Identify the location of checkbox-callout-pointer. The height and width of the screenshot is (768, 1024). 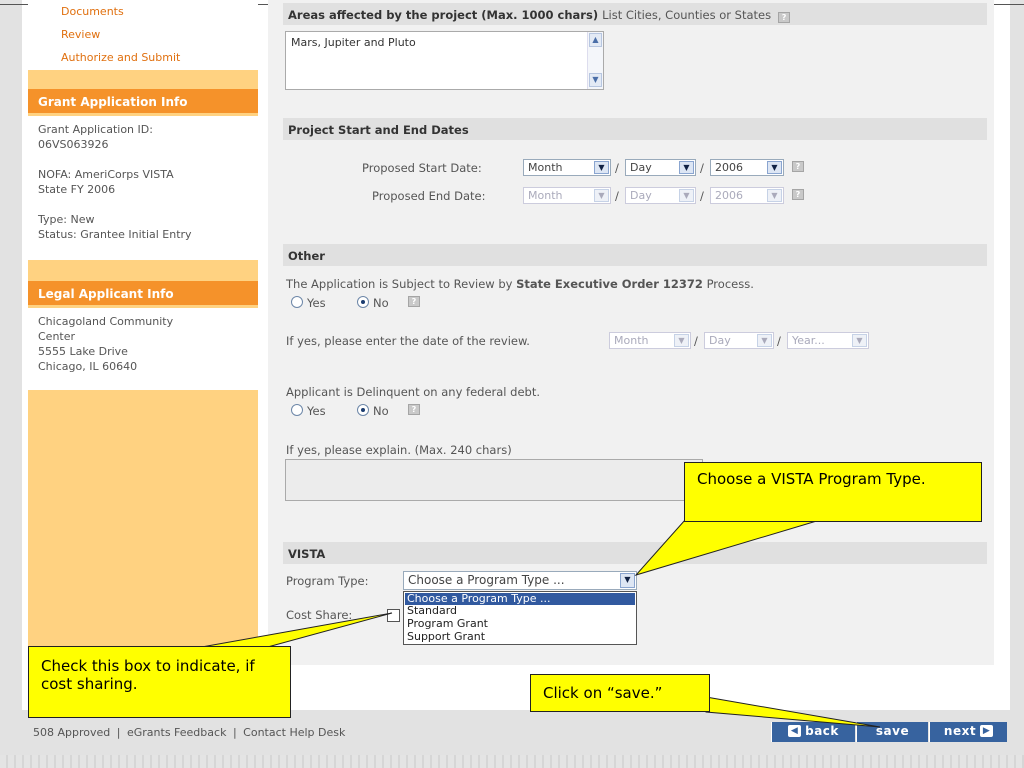
(294, 630).